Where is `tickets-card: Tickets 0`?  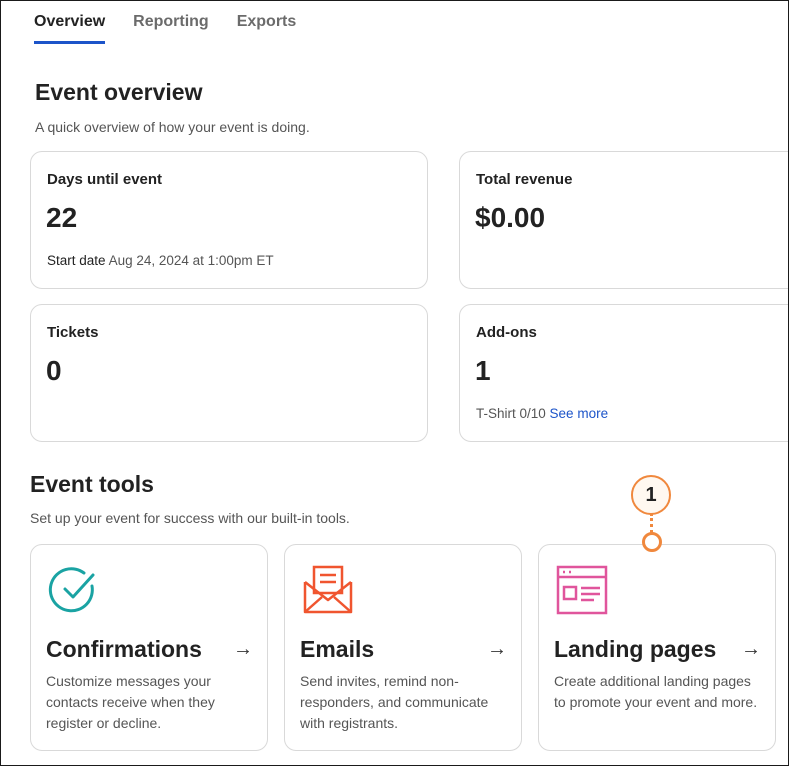
tickets-card: Tickets 0 is located at coordinates (229, 373).